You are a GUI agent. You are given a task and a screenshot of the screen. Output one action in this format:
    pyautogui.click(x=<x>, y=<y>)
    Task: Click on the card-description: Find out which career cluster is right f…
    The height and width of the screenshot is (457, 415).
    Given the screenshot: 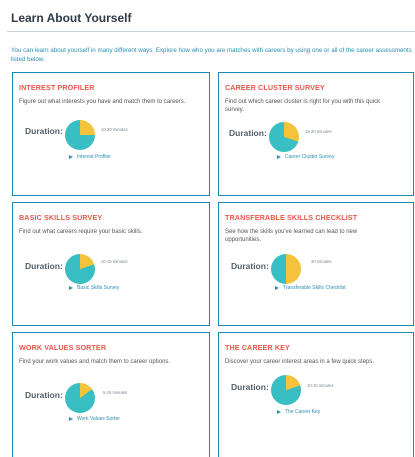 What is the action you would take?
    pyautogui.click(x=303, y=106)
    